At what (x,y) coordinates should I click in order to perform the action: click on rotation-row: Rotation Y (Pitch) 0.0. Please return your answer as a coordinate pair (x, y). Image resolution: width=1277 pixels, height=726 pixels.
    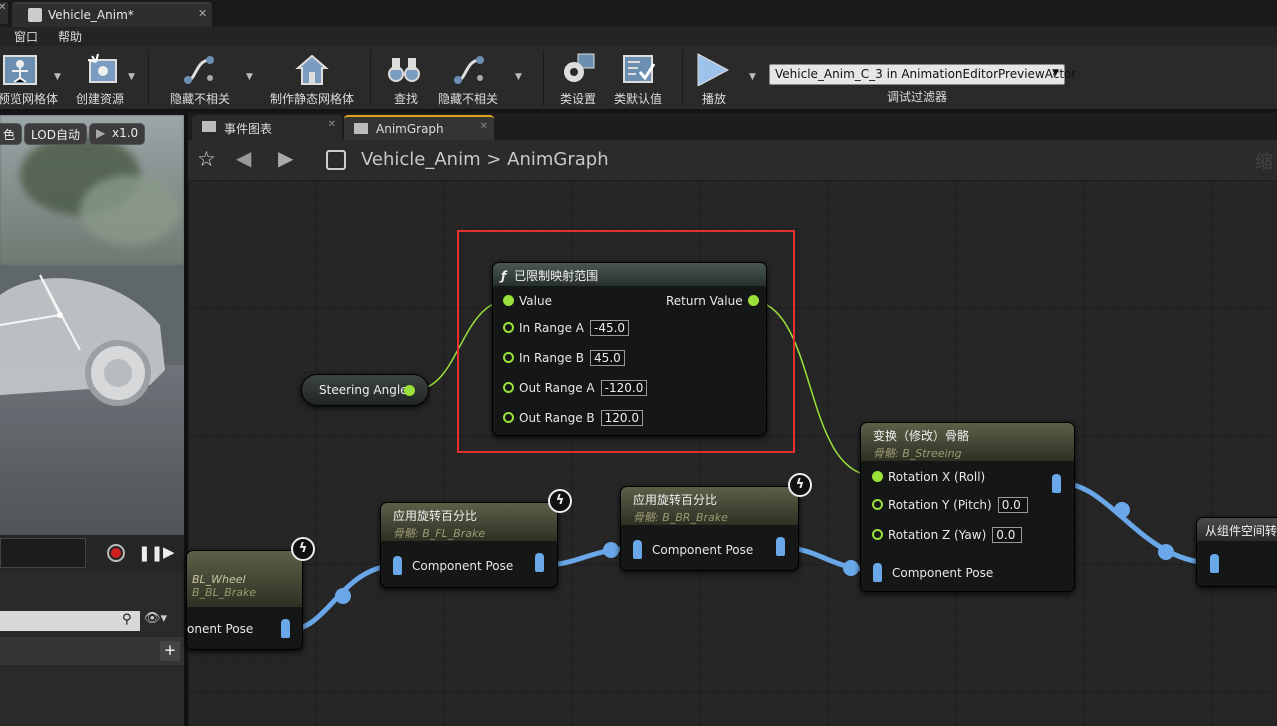
    Looking at the image, I should click on (950, 505).